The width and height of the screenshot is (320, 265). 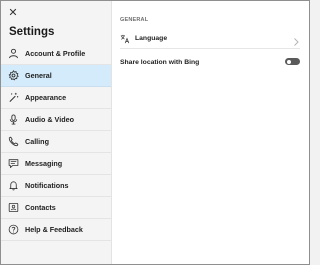 I want to click on chevron-right-icon, so click(x=296, y=40).